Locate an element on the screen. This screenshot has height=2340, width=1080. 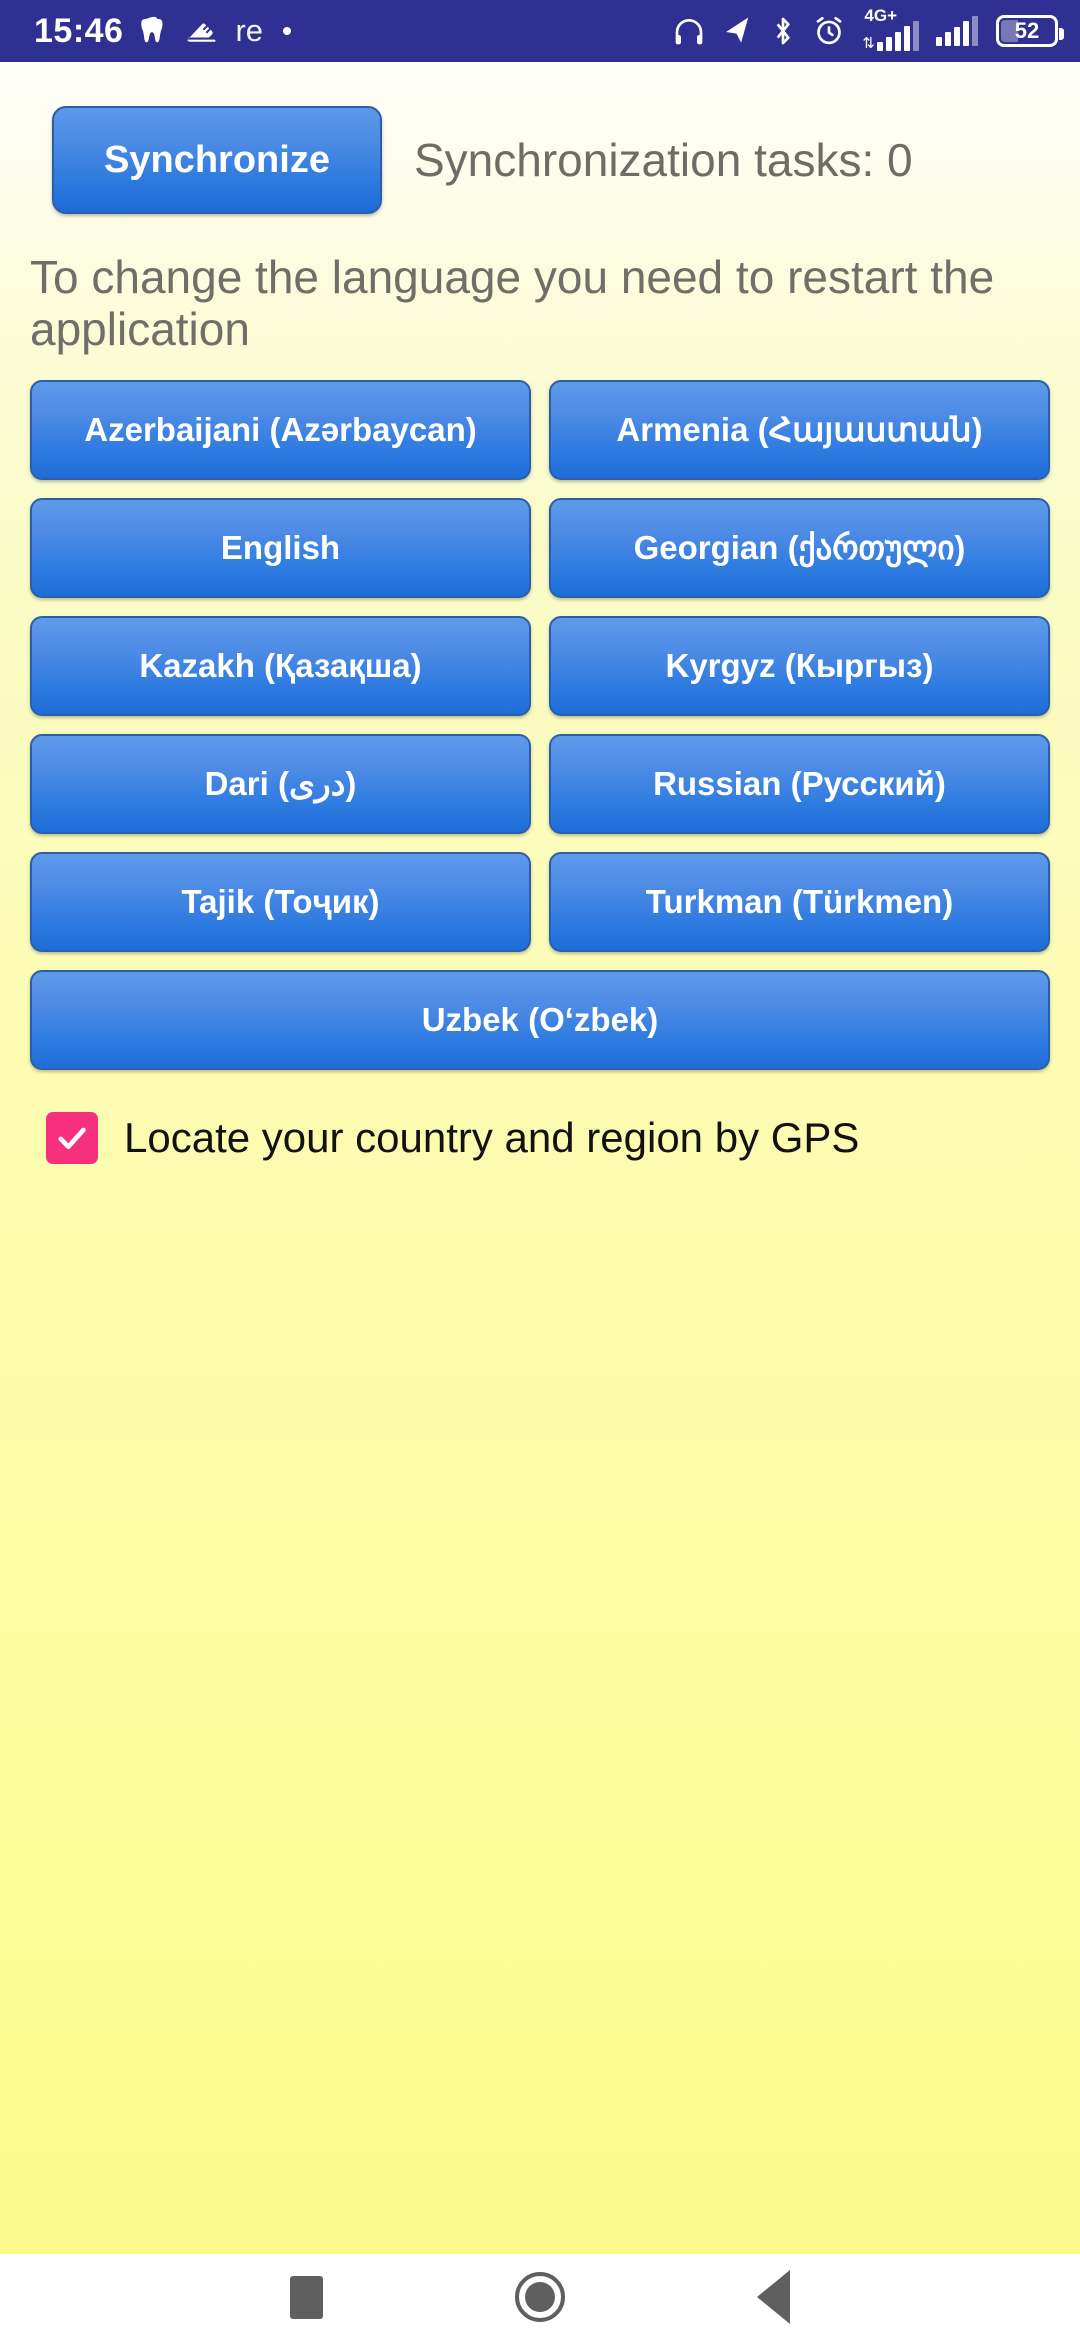
headphones-icon is located at coordinates (689, 31).